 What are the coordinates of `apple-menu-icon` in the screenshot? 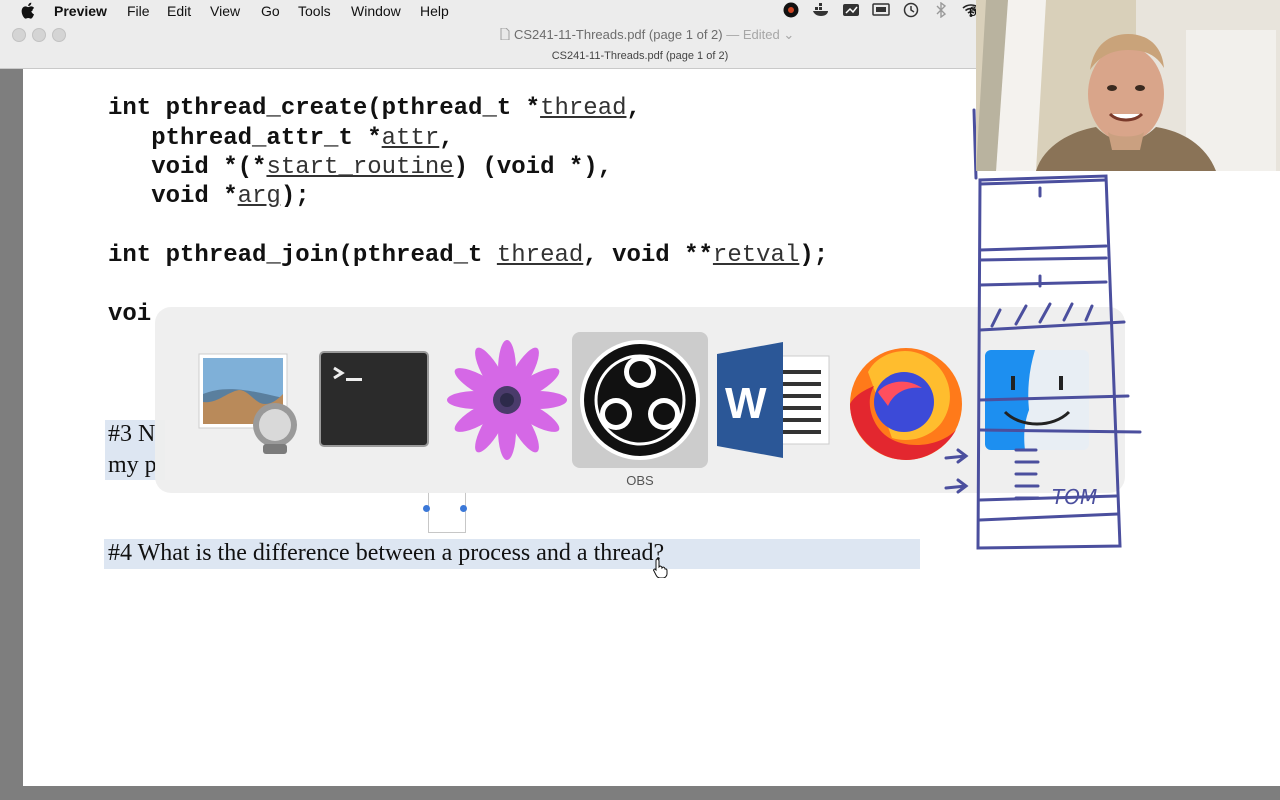 It's located at (27, 12).